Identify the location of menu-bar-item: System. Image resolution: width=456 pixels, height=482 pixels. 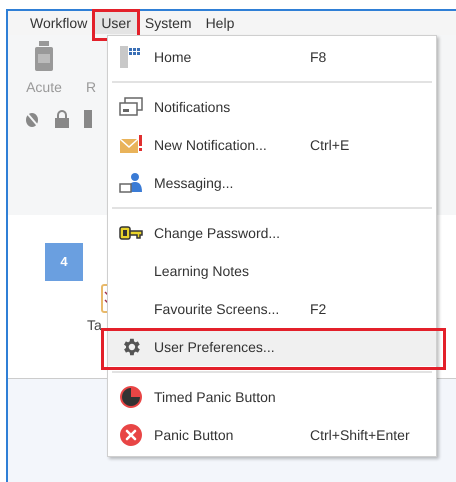
(168, 23).